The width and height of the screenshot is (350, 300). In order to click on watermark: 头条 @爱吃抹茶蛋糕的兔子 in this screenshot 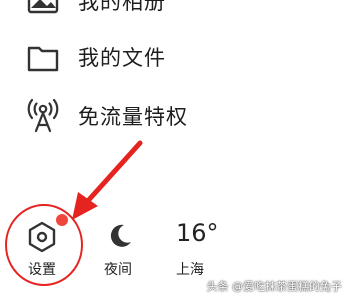, I will do `click(274, 286)`.